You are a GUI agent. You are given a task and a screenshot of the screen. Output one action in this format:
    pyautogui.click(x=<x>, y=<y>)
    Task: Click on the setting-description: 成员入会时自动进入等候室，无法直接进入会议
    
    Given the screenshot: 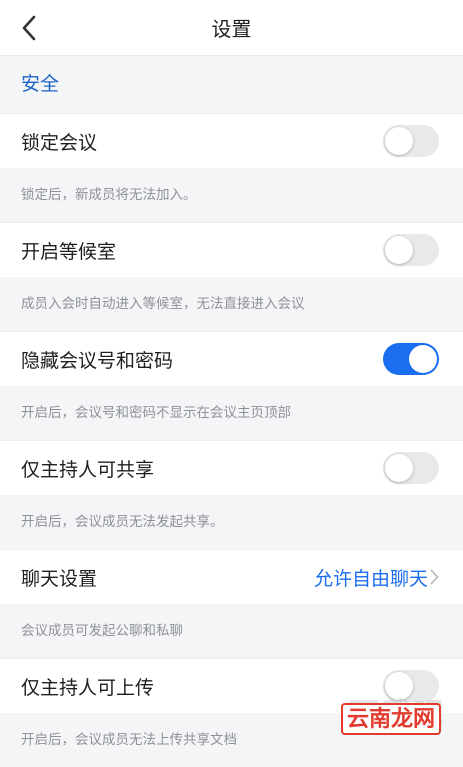 What is the action you would take?
    pyautogui.click(x=231, y=304)
    